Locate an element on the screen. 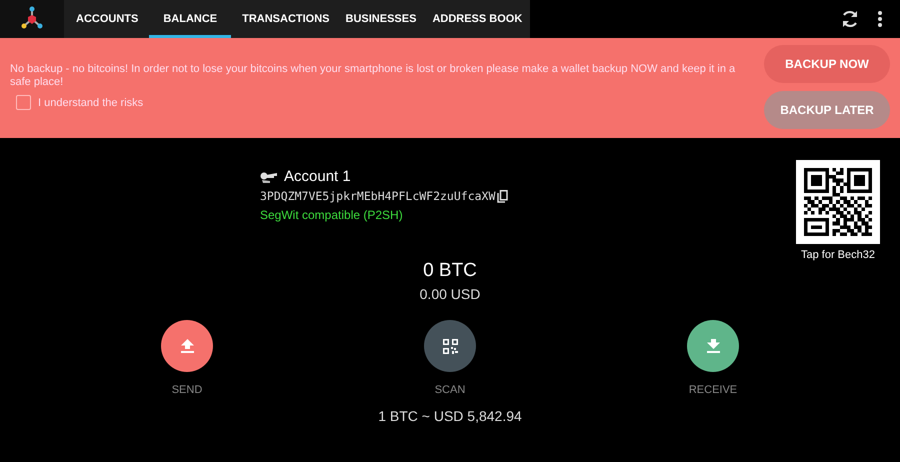 The image size is (900, 462). scan-button is located at coordinates (450, 346).